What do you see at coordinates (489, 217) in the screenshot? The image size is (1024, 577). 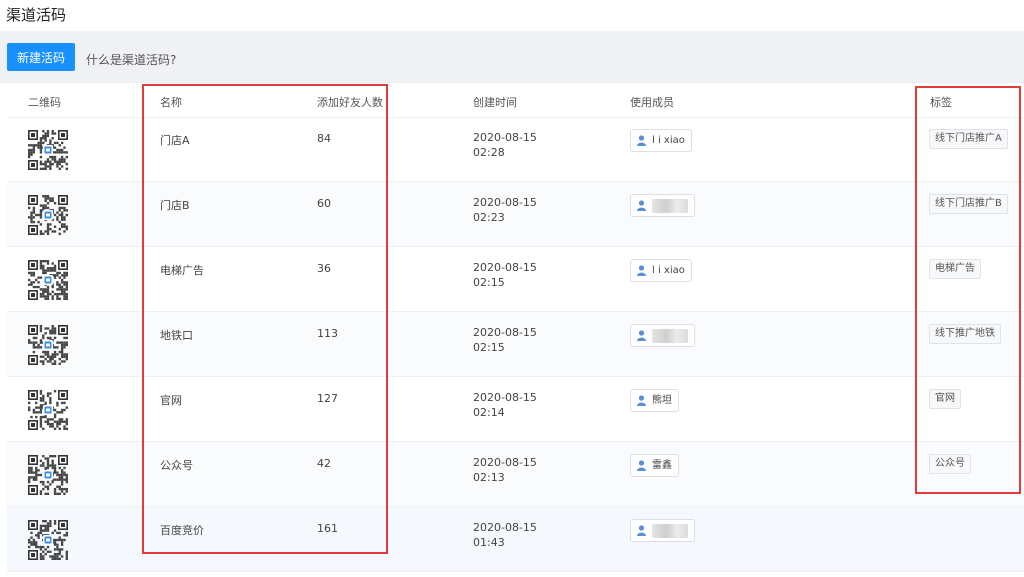 I see `row-created-clock: 02:23` at bounding box center [489, 217].